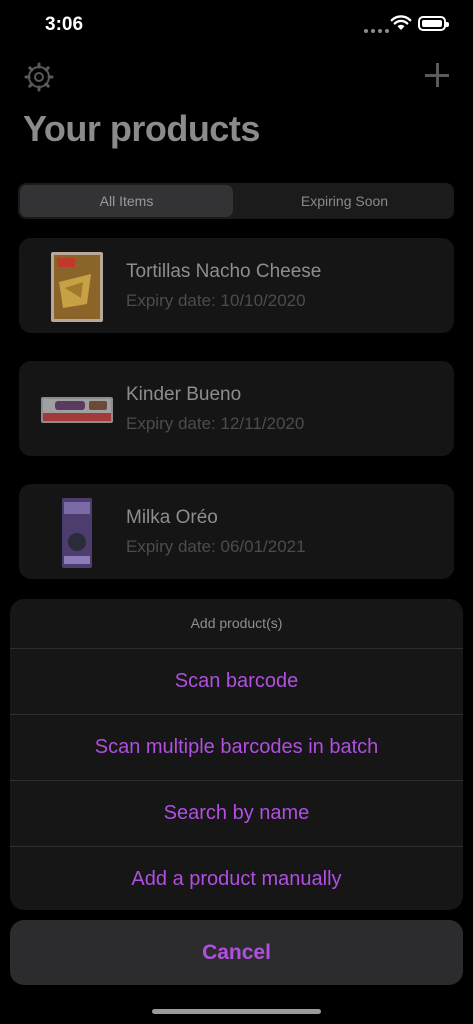  What do you see at coordinates (433, 23) in the screenshot?
I see `battery-icon` at bounding box center [433, 23].